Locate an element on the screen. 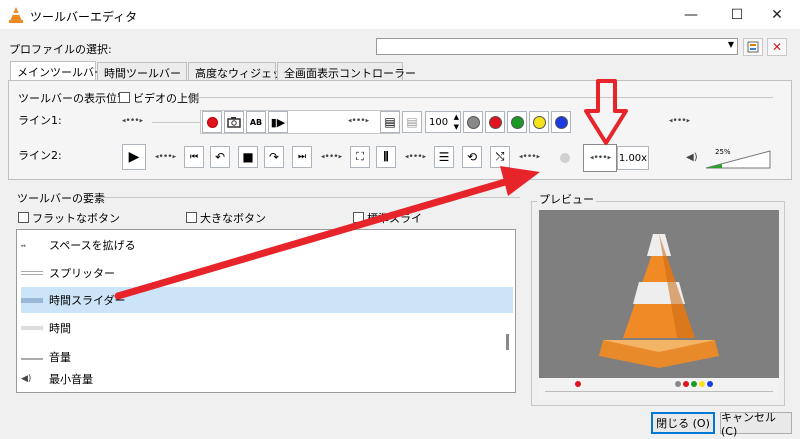  annotation-diagonal-arrow-icon is located at coordinates (315, 238).